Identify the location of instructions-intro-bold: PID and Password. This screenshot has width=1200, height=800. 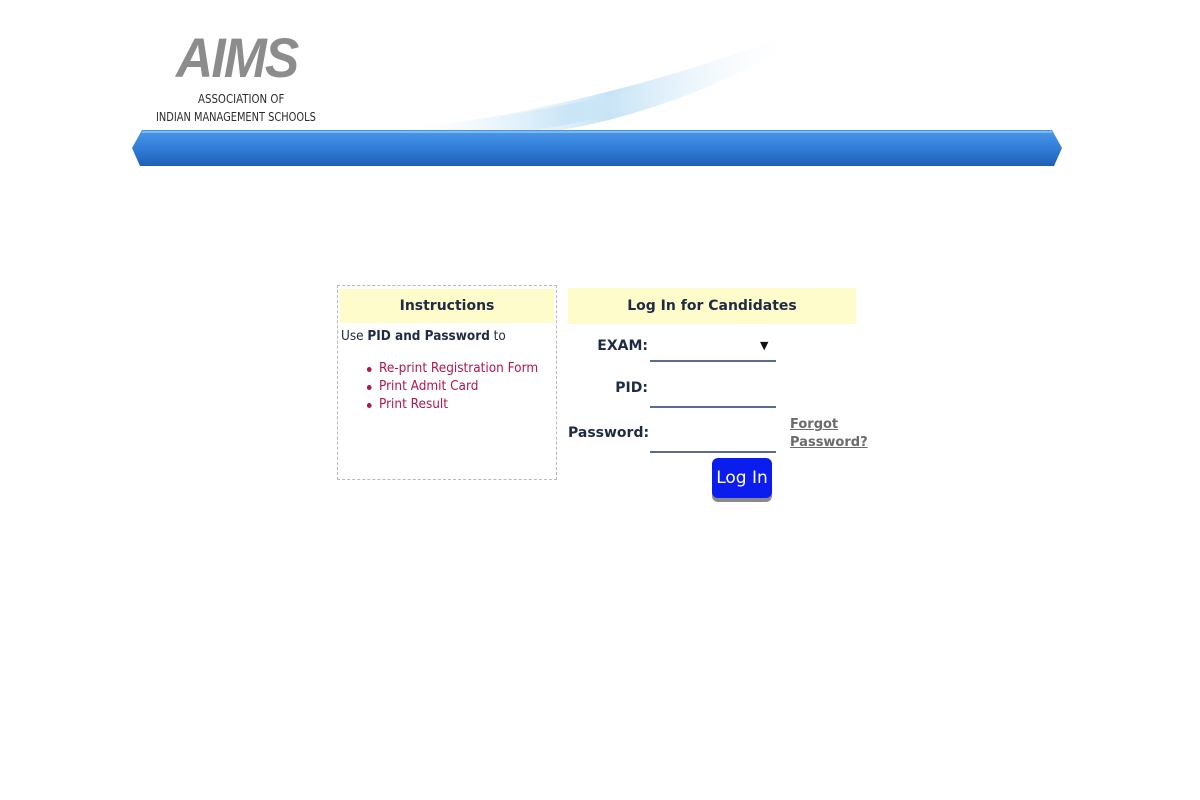
(428, 336).